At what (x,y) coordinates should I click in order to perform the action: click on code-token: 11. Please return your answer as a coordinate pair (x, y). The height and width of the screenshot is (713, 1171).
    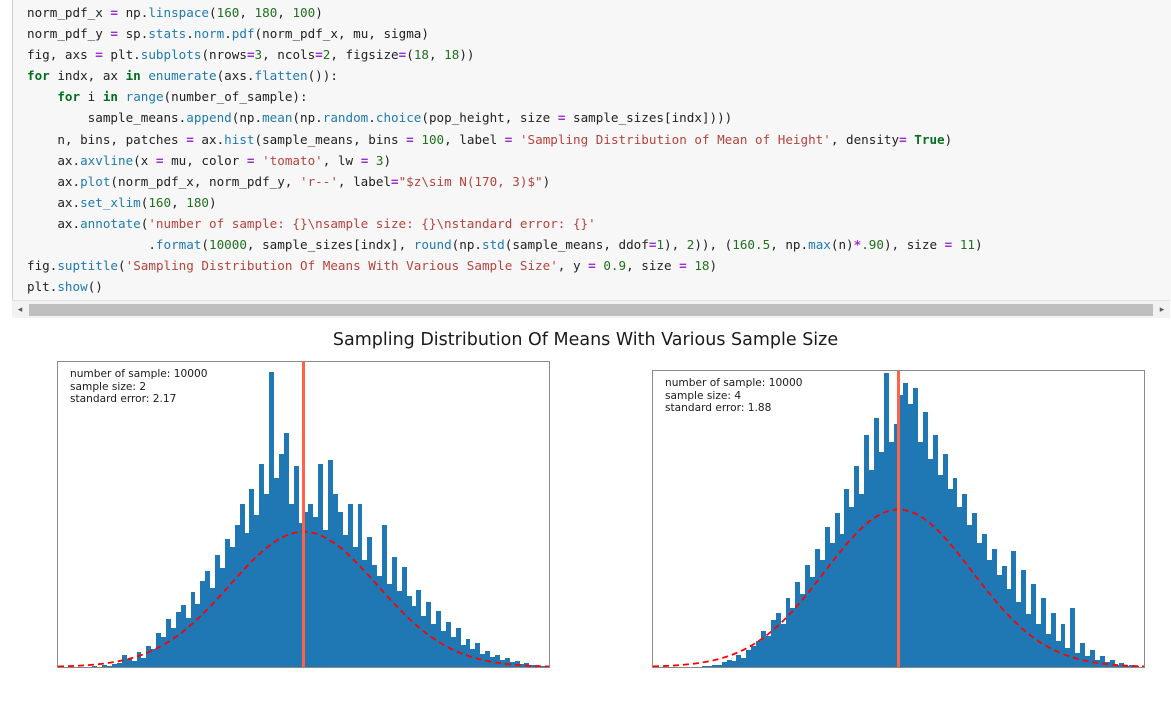
    Looking at the image, I should click on (967, 245).